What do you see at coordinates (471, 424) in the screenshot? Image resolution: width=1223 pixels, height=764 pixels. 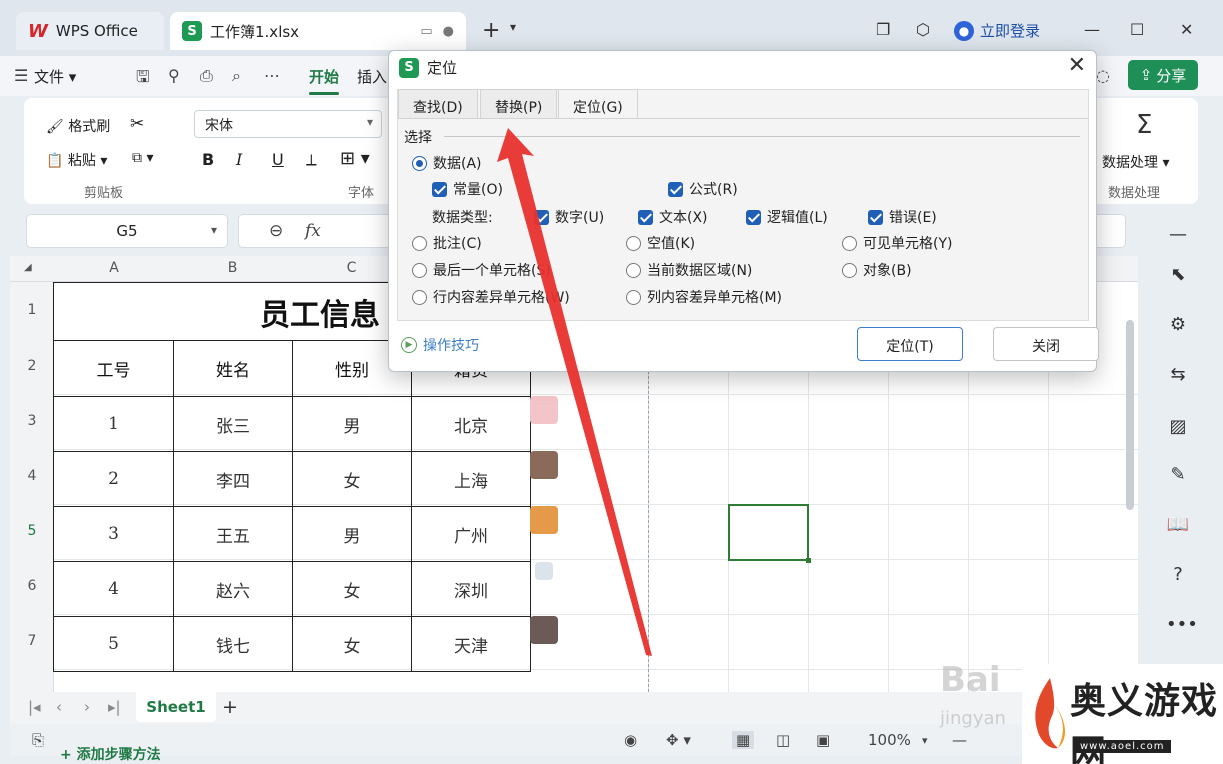 I see `table-cell: 北京` at bounding box center [471, 424].